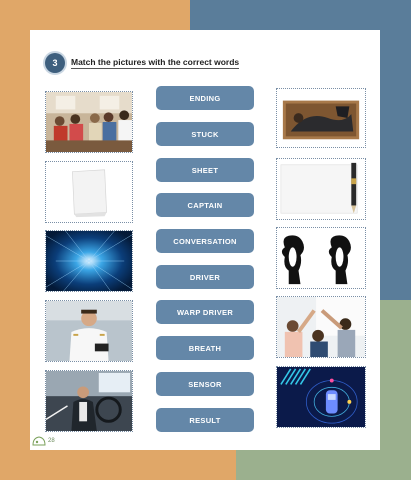  Describe the element at coordinates (55, 63) in the screenshot. I see `exercise-number-badge: 3` at that location.